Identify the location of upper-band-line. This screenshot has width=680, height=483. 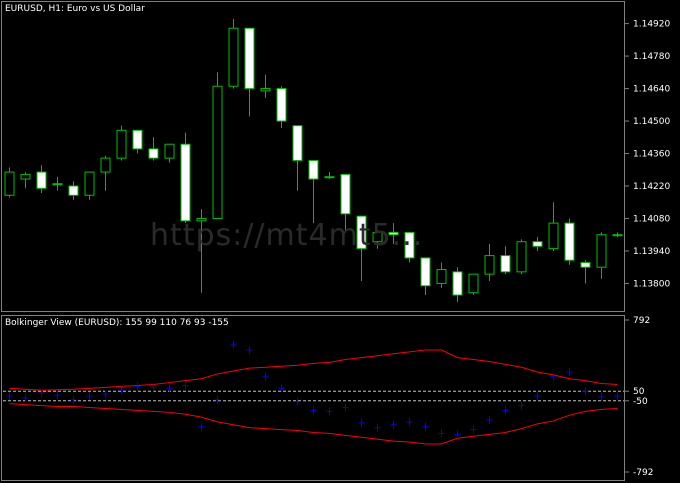
(313, 370).